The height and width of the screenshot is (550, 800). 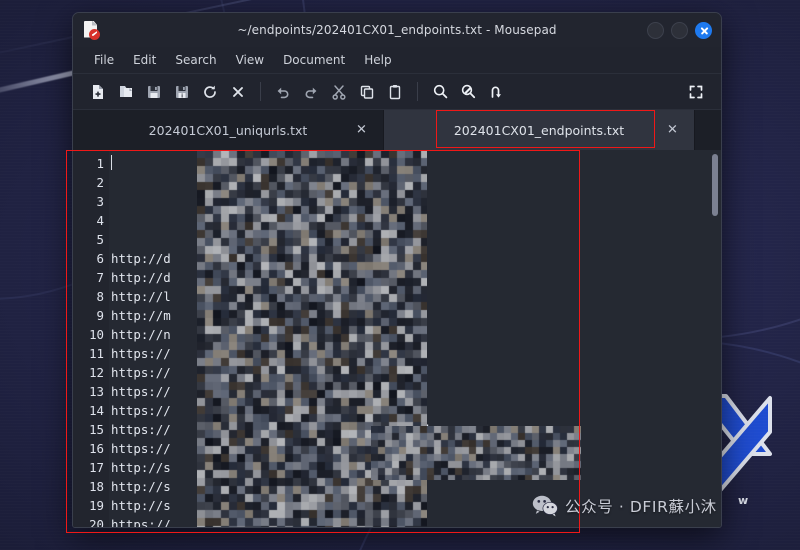 I want to click on menubar: File Edit Search View Document Help, so click(x=397, y=60).